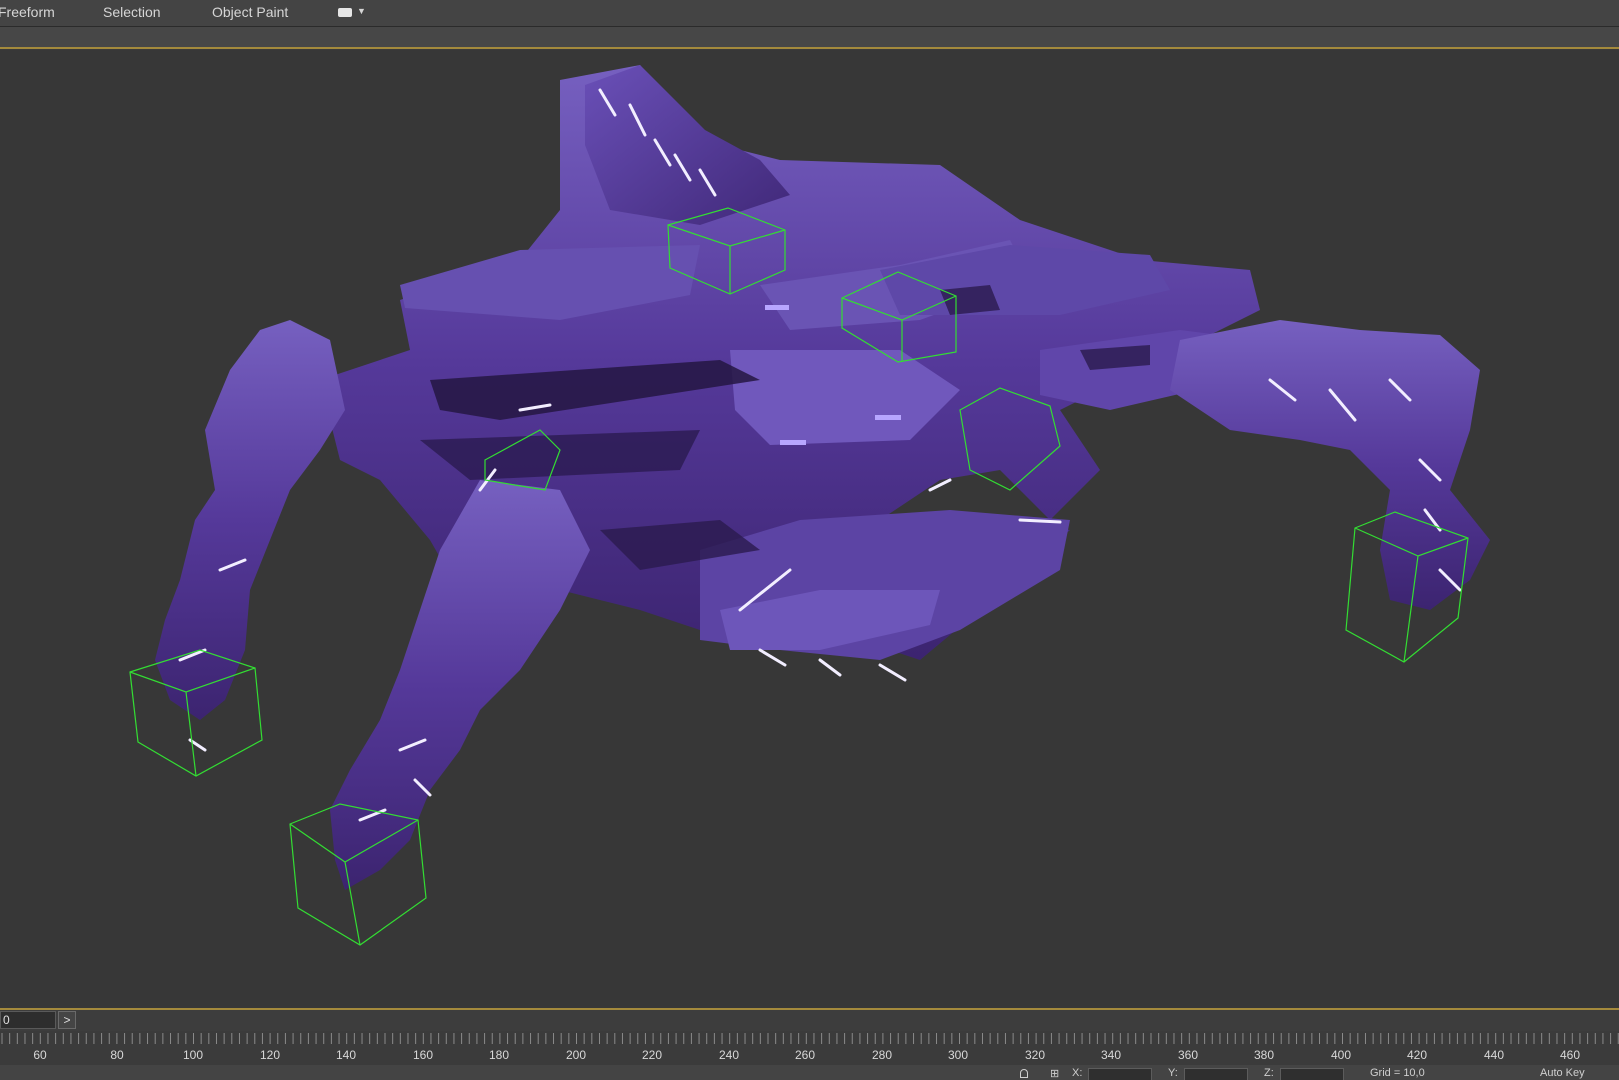  I want to click on tick-label: 240, so click(729, 1055).